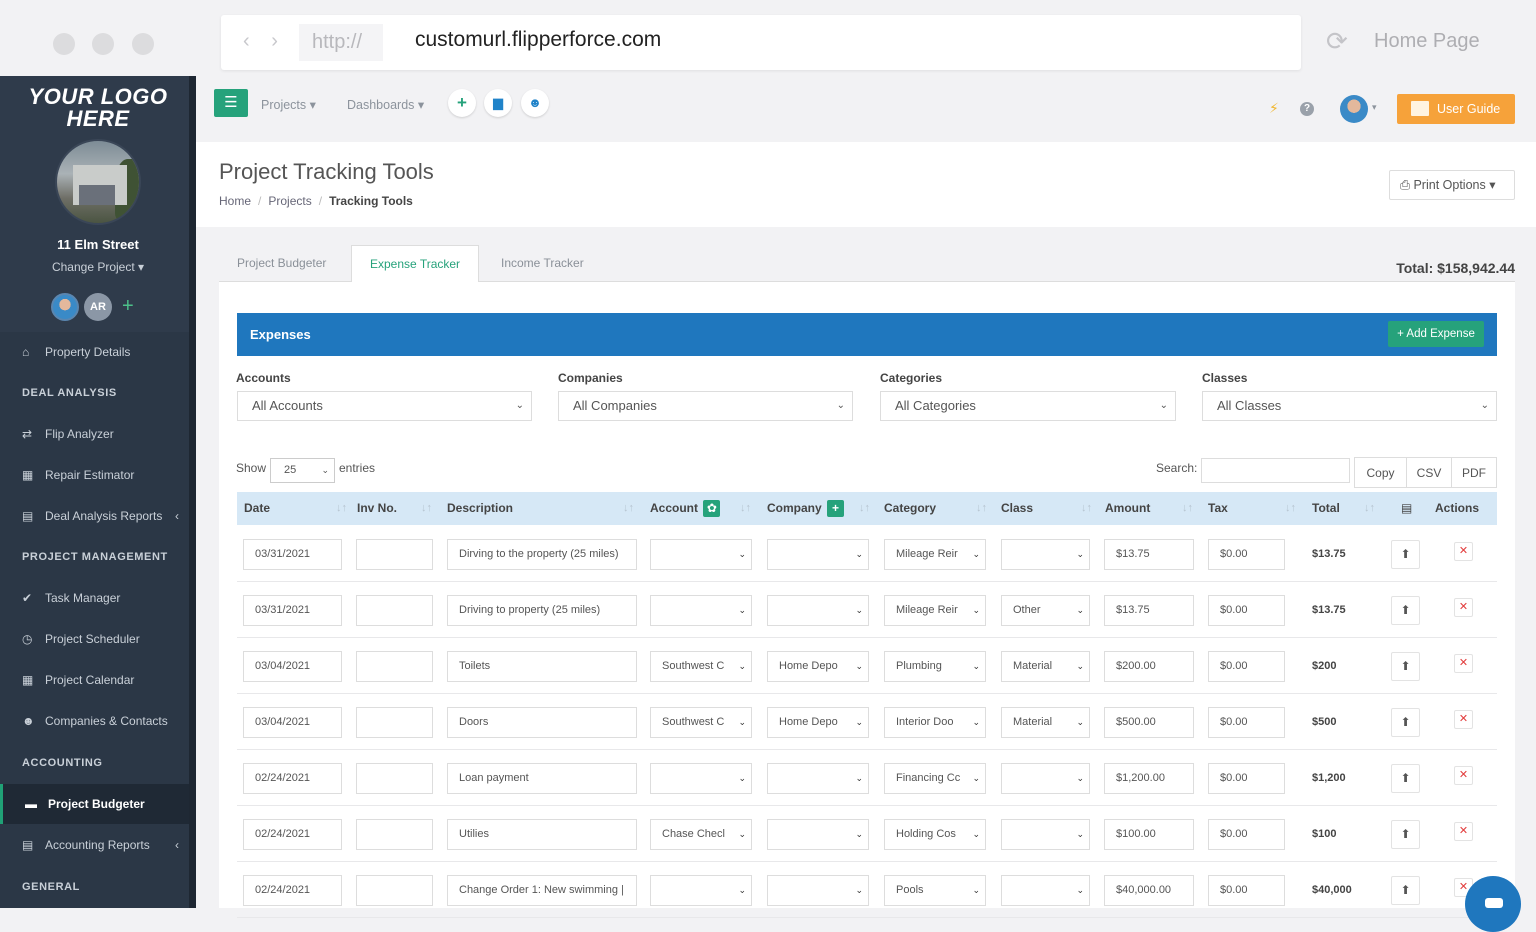  What do you see at coordinates (1452, 185) in the screenshot?
I see `print-options-button: ⎙ Print Options ▾` at bounding box center [1452, 185].